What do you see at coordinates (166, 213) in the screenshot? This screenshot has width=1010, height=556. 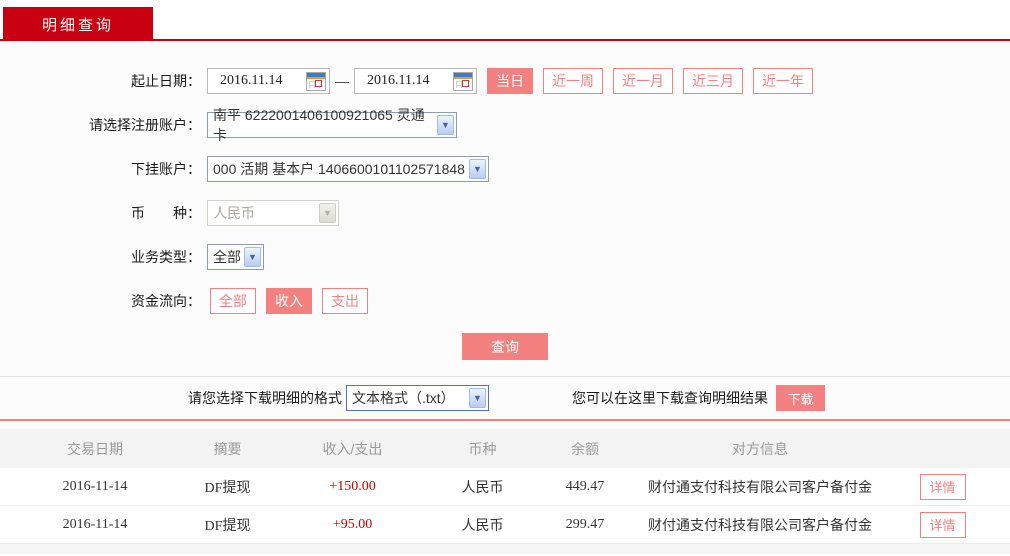 I see `currency-label: 币 种：` at bounding box center [166, 213].